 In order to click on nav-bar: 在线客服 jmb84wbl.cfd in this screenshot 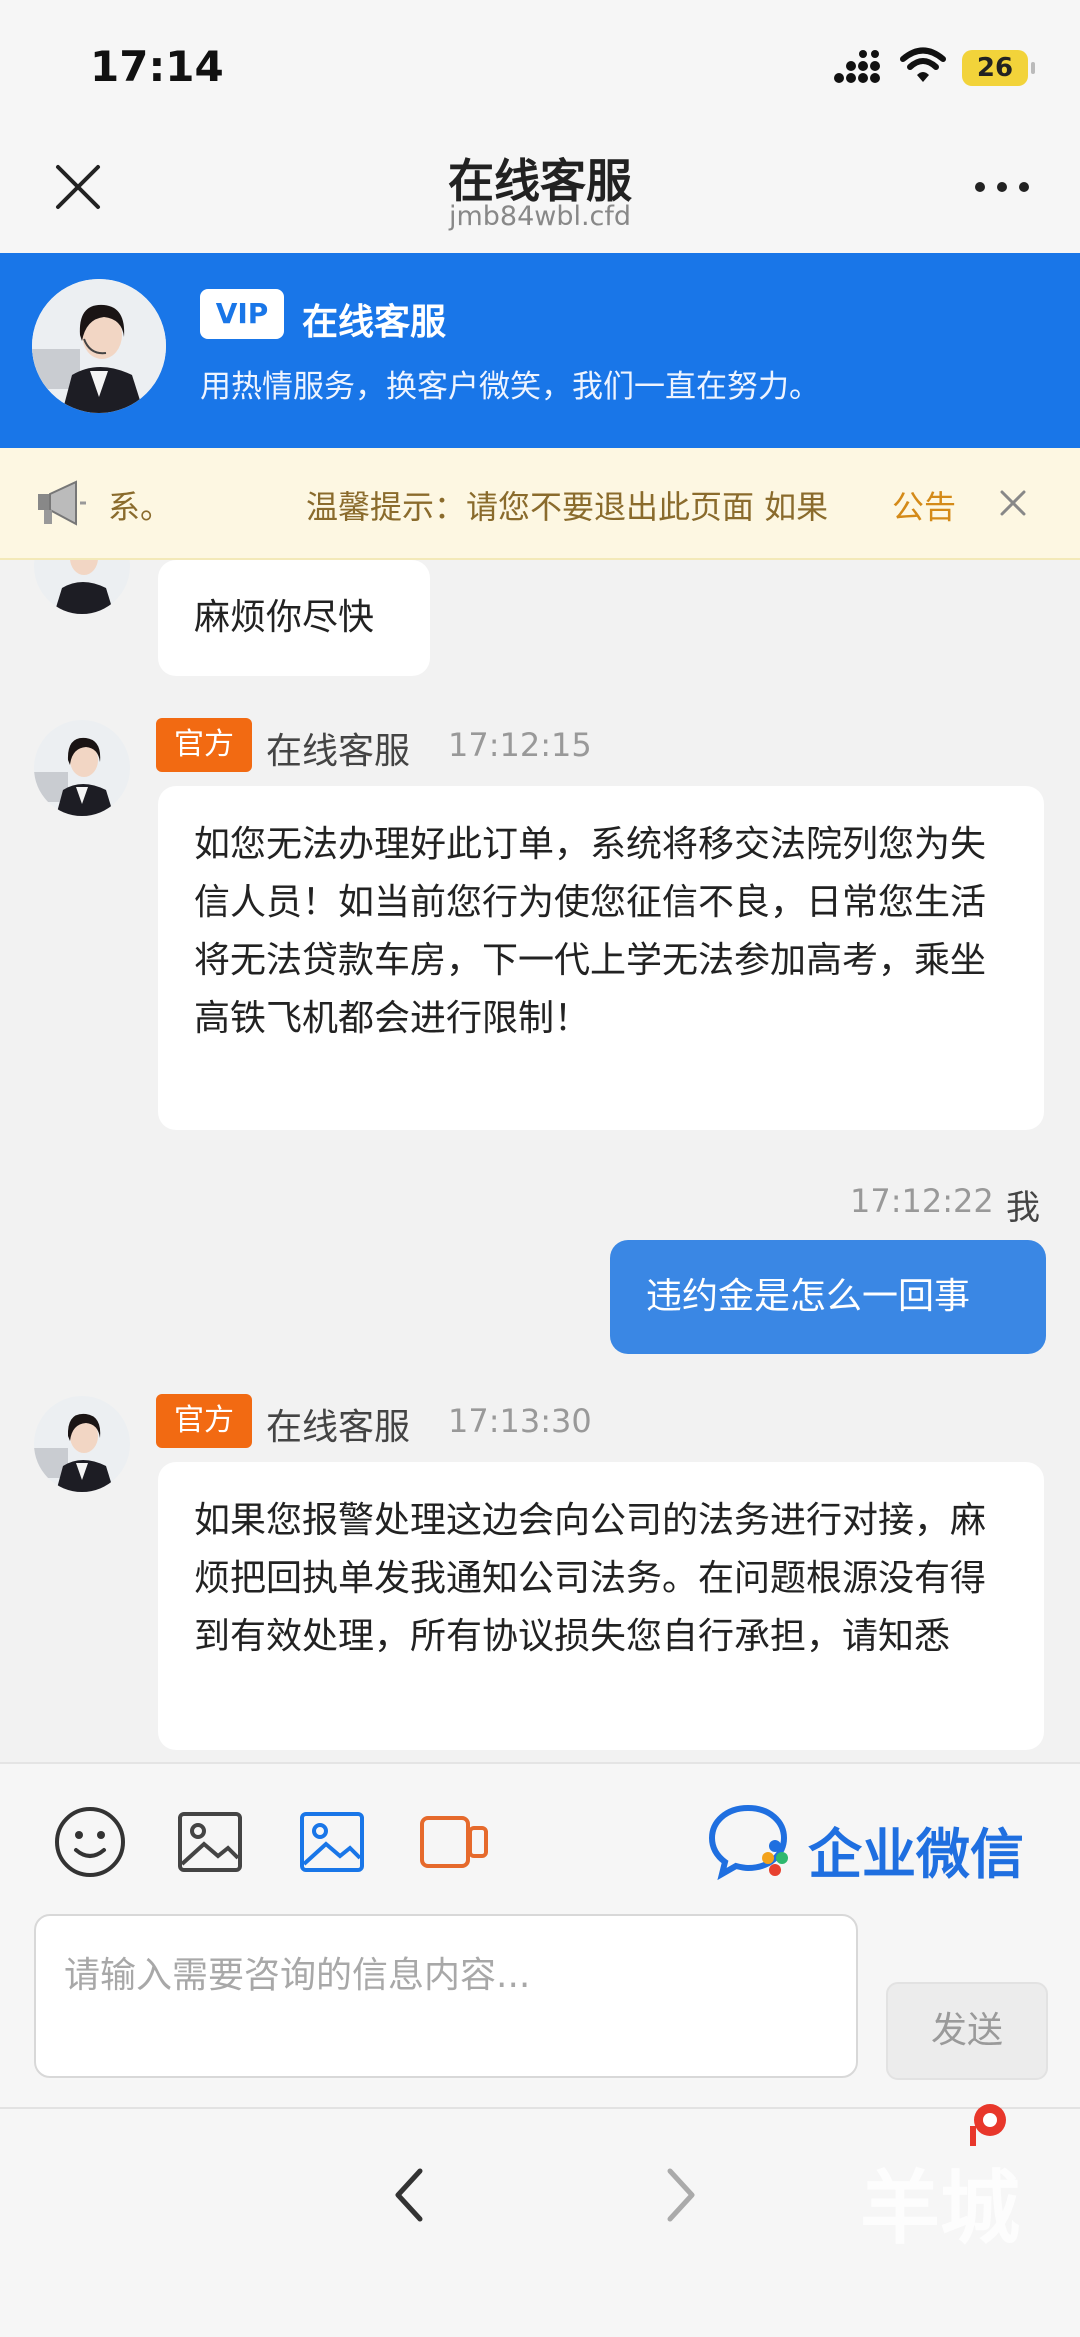, I will do `click(540, 194)`.